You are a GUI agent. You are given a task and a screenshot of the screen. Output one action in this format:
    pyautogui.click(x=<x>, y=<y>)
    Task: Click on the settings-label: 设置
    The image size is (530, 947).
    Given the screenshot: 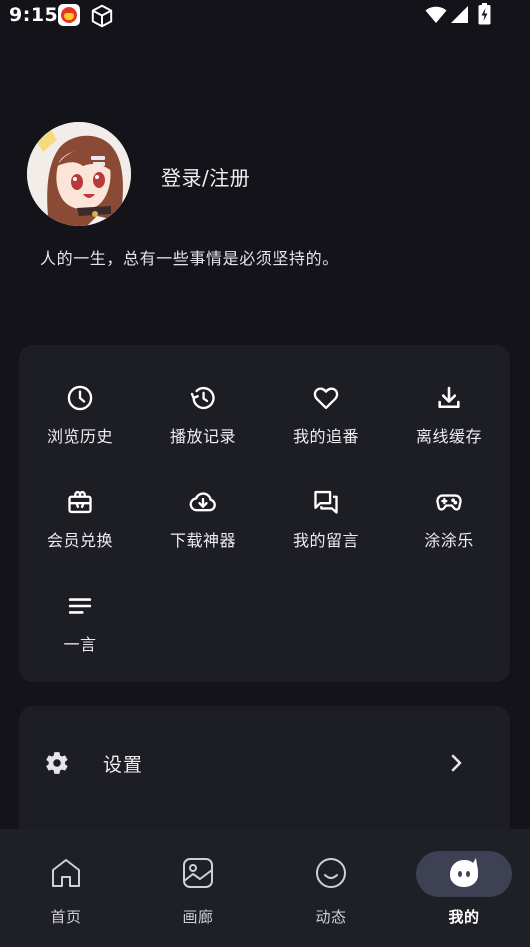 What is the action you would take?
    pyautogui.click(x=123, y=765)
    